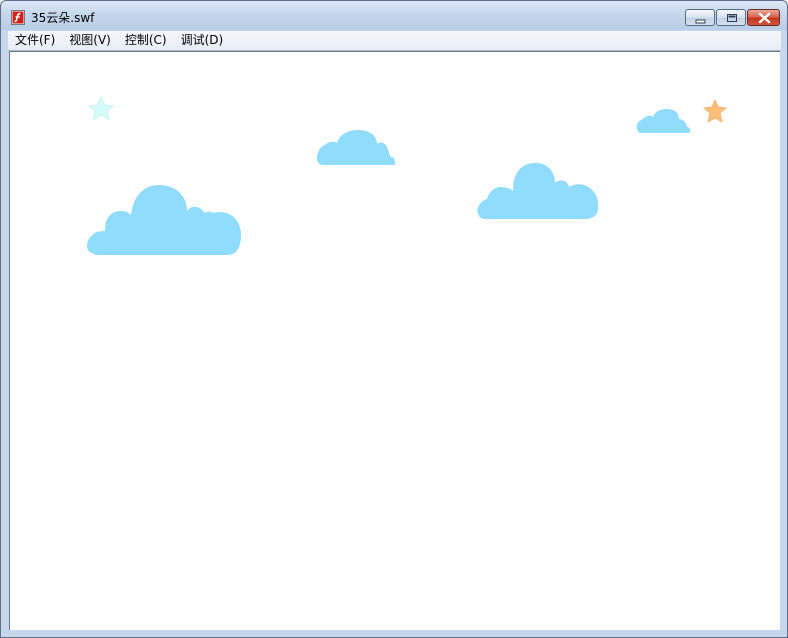 The image size is (788, 638). I want to click on flash-player-icon, so click(18, 17).